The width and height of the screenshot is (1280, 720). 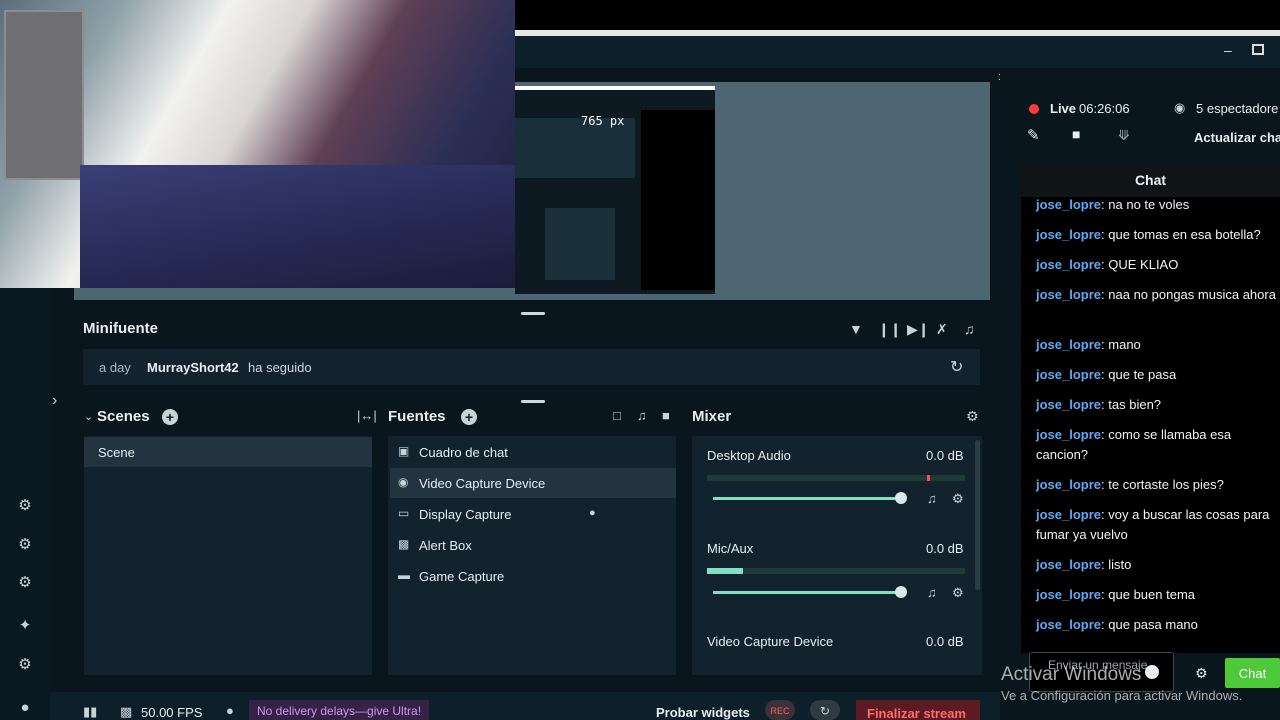 What do you see at coordinates (25, 665) in the screenshot?
I see `settings-gear-icon: ⚙` at bounding box center [25, 665].